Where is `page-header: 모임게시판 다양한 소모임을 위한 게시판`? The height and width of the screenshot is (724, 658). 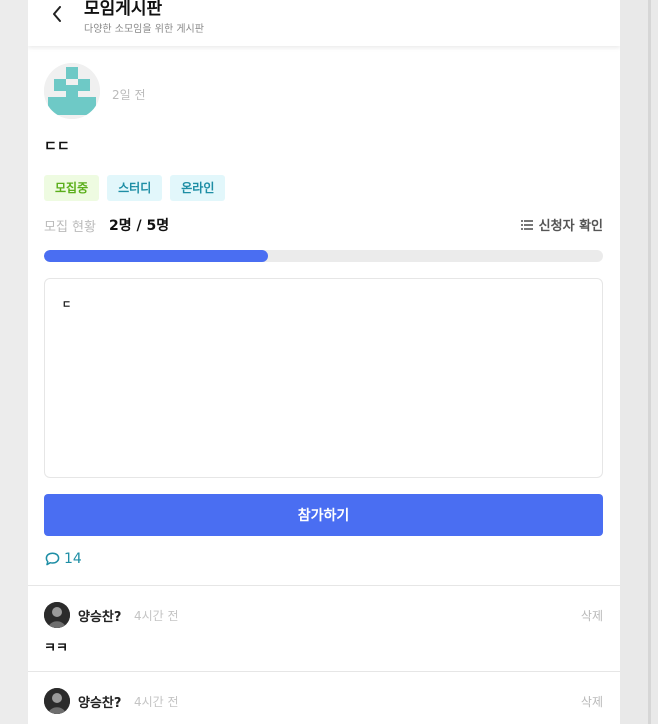 page-header: 모임게시판 다양한 소모임을 위한 게시판 is located at coordinates (324, 23).